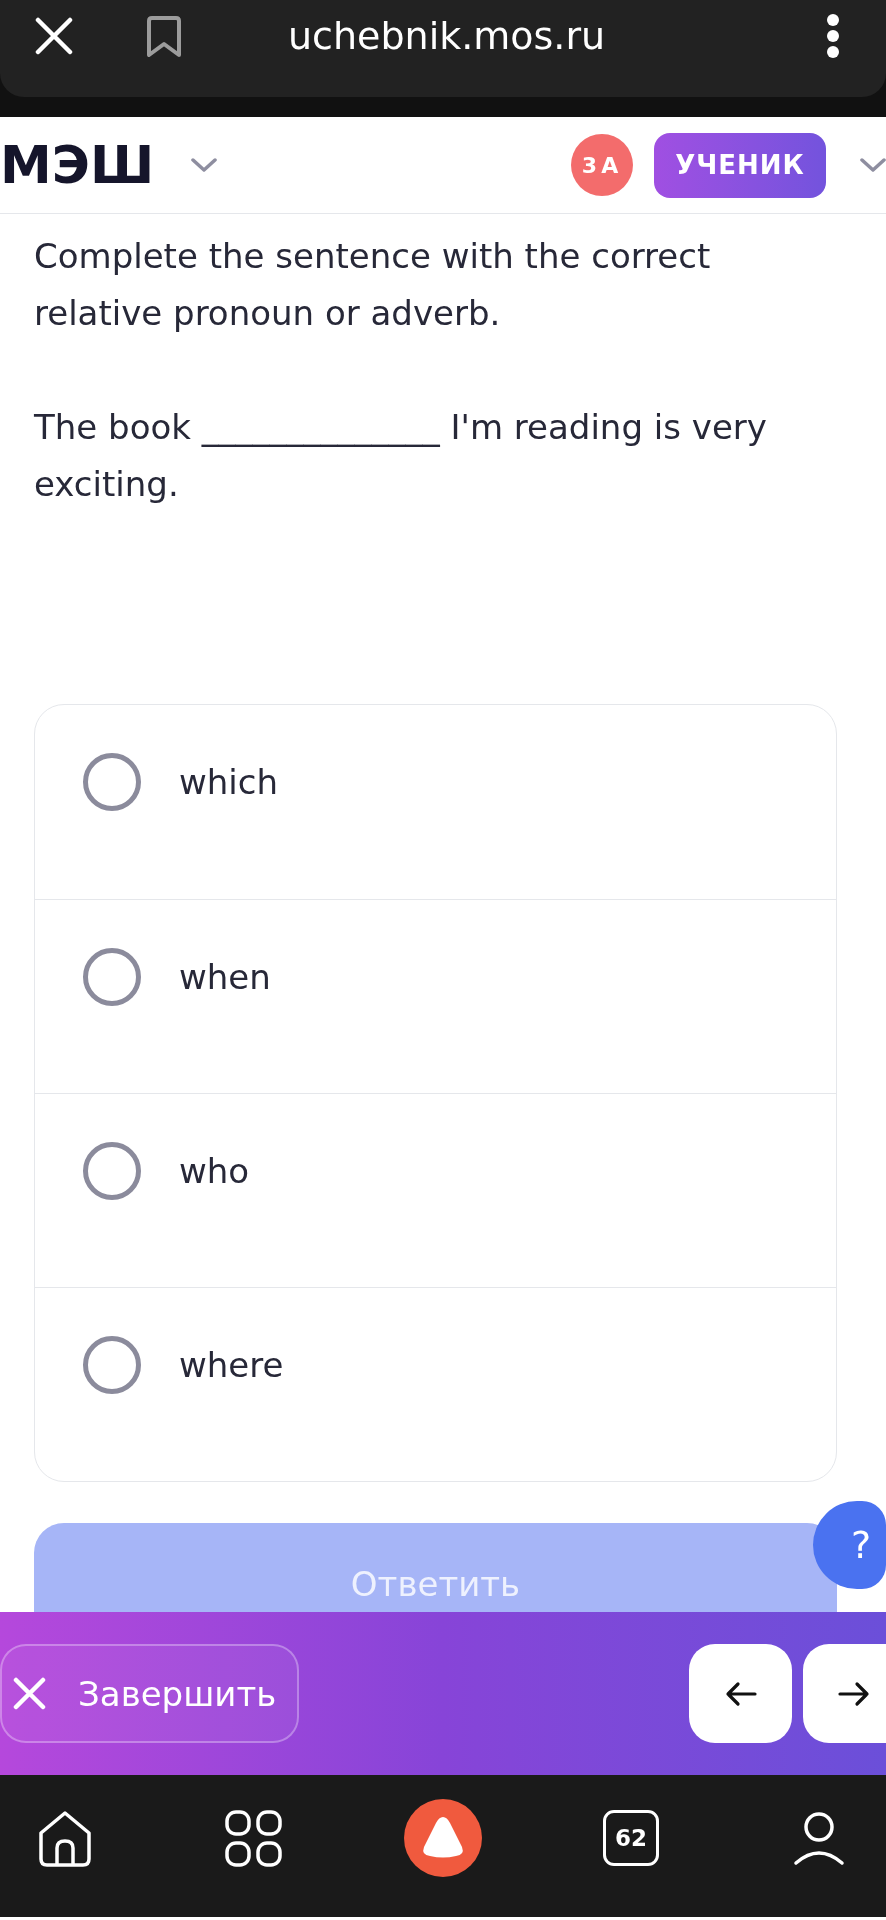 The height and width of the screenshot is (1920, 886). Describe the element at coordinates (77, 165) in the screenshot. I see `site-logo: МЭШ` at that location.